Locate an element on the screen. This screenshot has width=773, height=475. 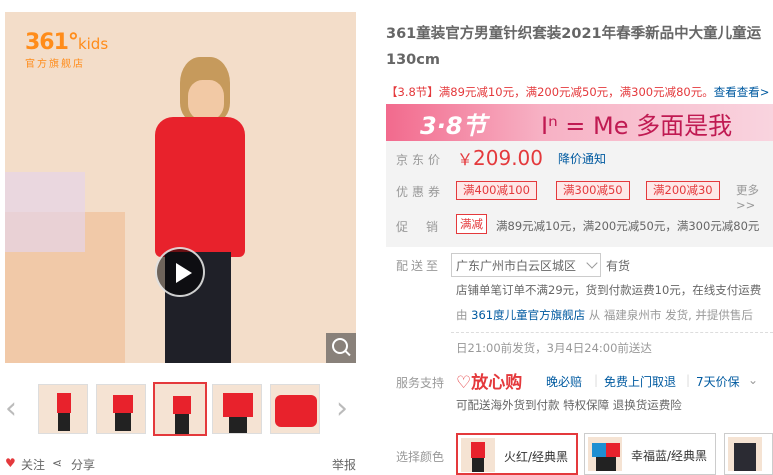
thumbnail-active is located at coordinates (180, 409).